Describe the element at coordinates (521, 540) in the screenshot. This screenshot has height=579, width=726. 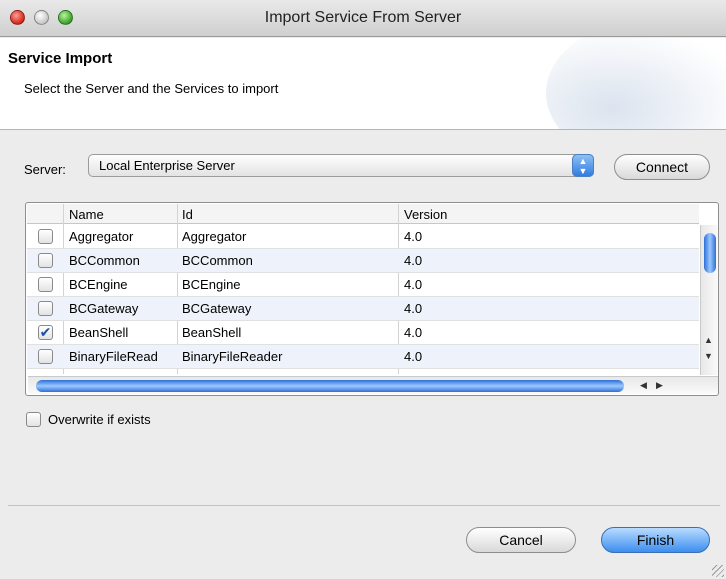
I see `cancel-button: Cancel` at that location.